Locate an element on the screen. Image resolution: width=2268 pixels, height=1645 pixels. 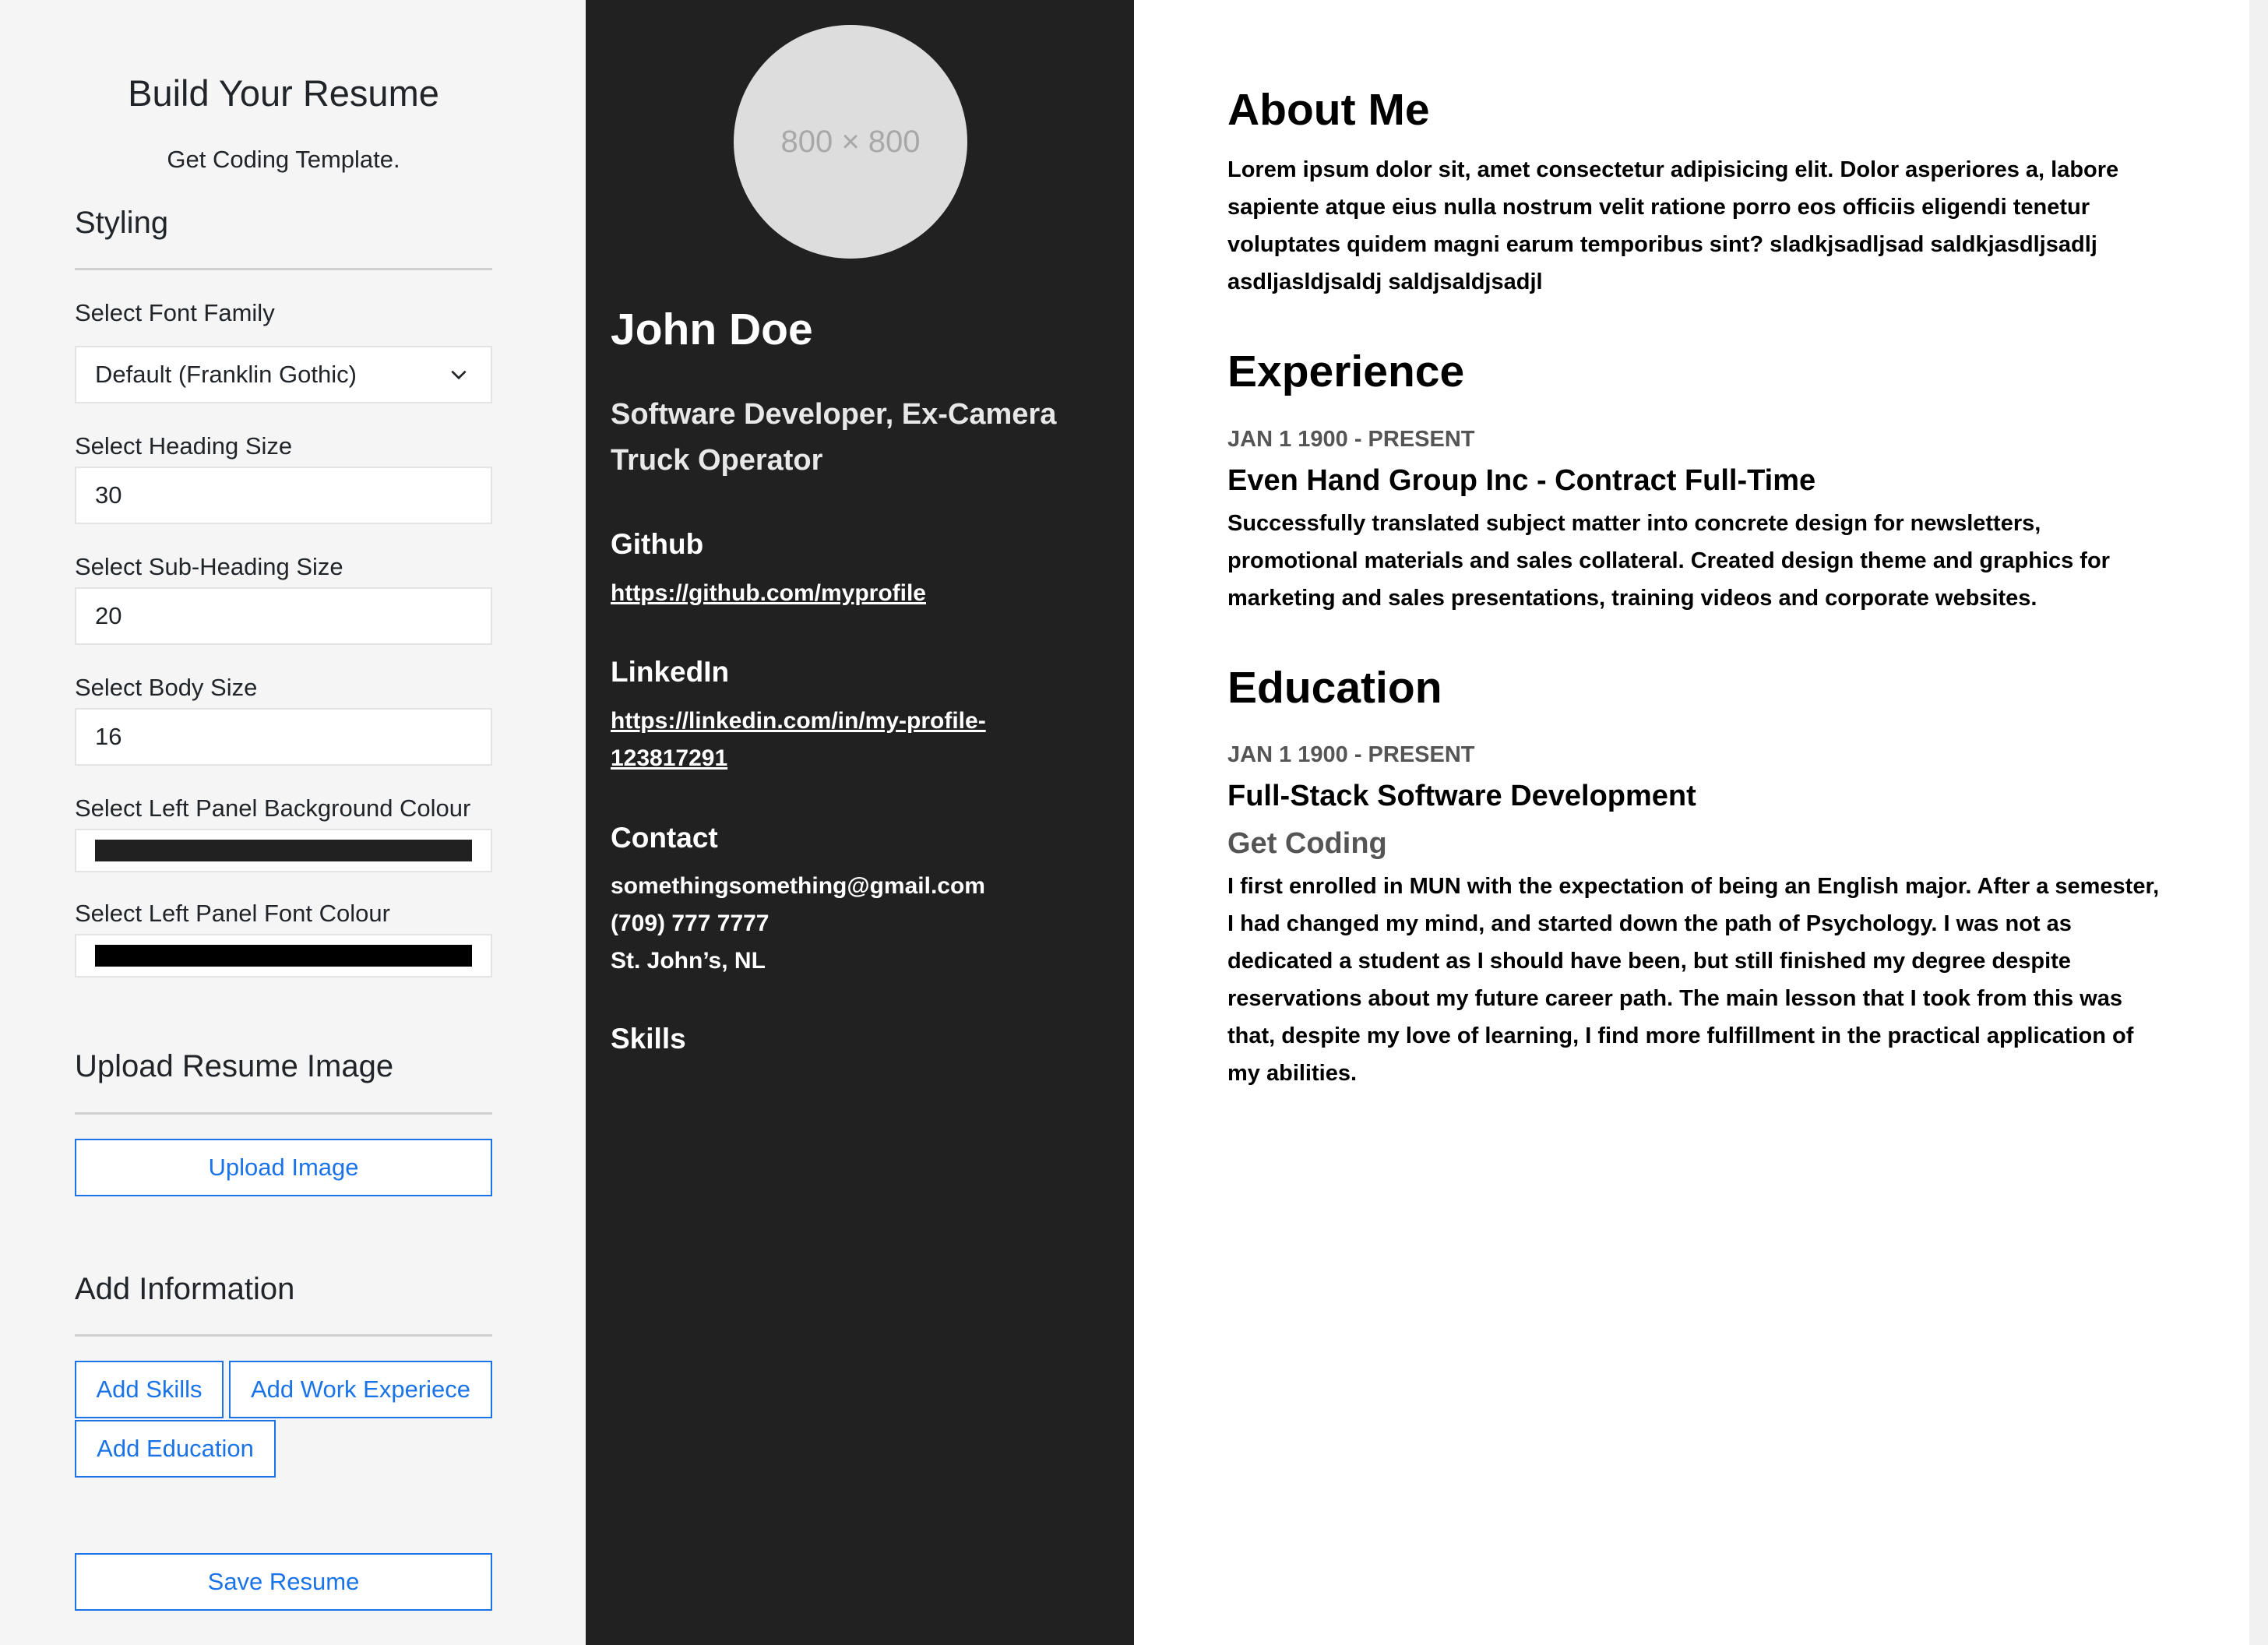
body-size-value: 16 is located at coordinates (108, 737).